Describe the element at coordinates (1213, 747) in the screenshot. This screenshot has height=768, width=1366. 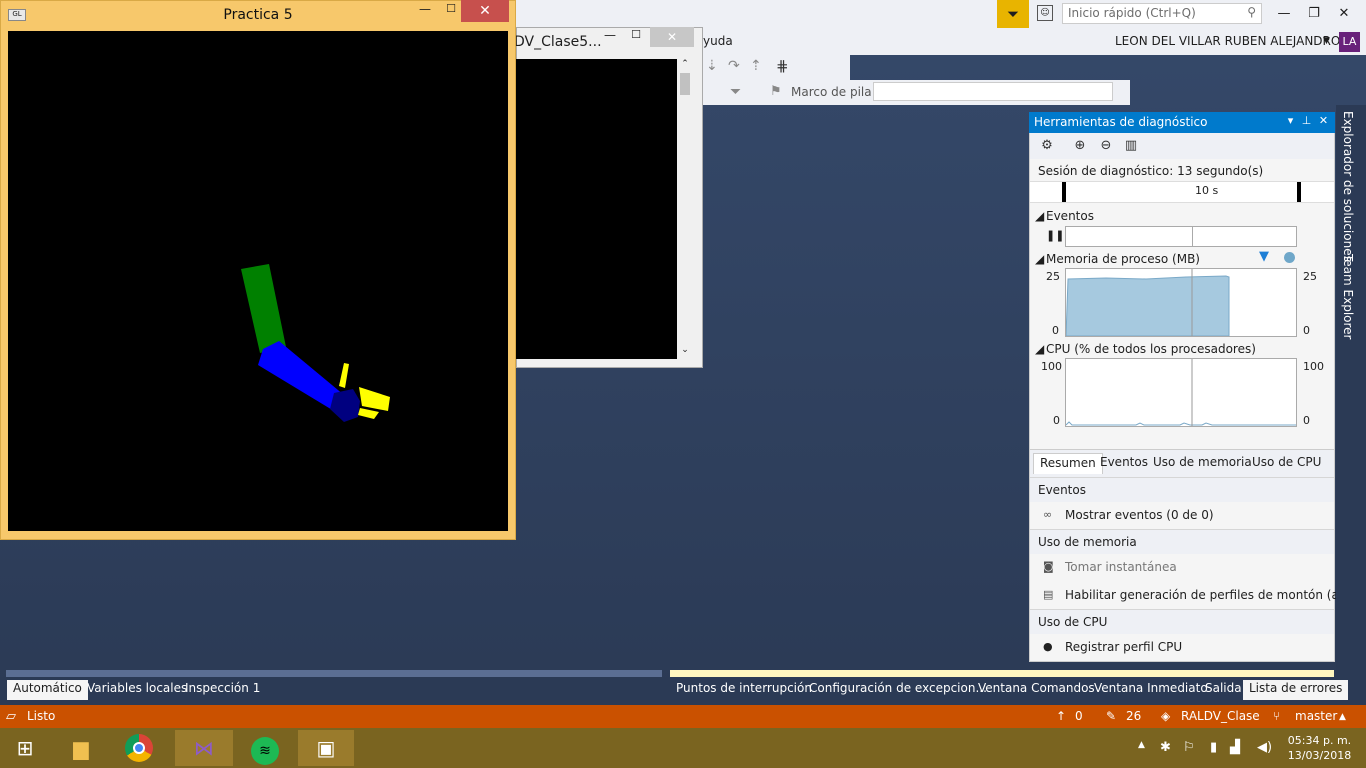
I see `battery-icon: ▮` at that location.